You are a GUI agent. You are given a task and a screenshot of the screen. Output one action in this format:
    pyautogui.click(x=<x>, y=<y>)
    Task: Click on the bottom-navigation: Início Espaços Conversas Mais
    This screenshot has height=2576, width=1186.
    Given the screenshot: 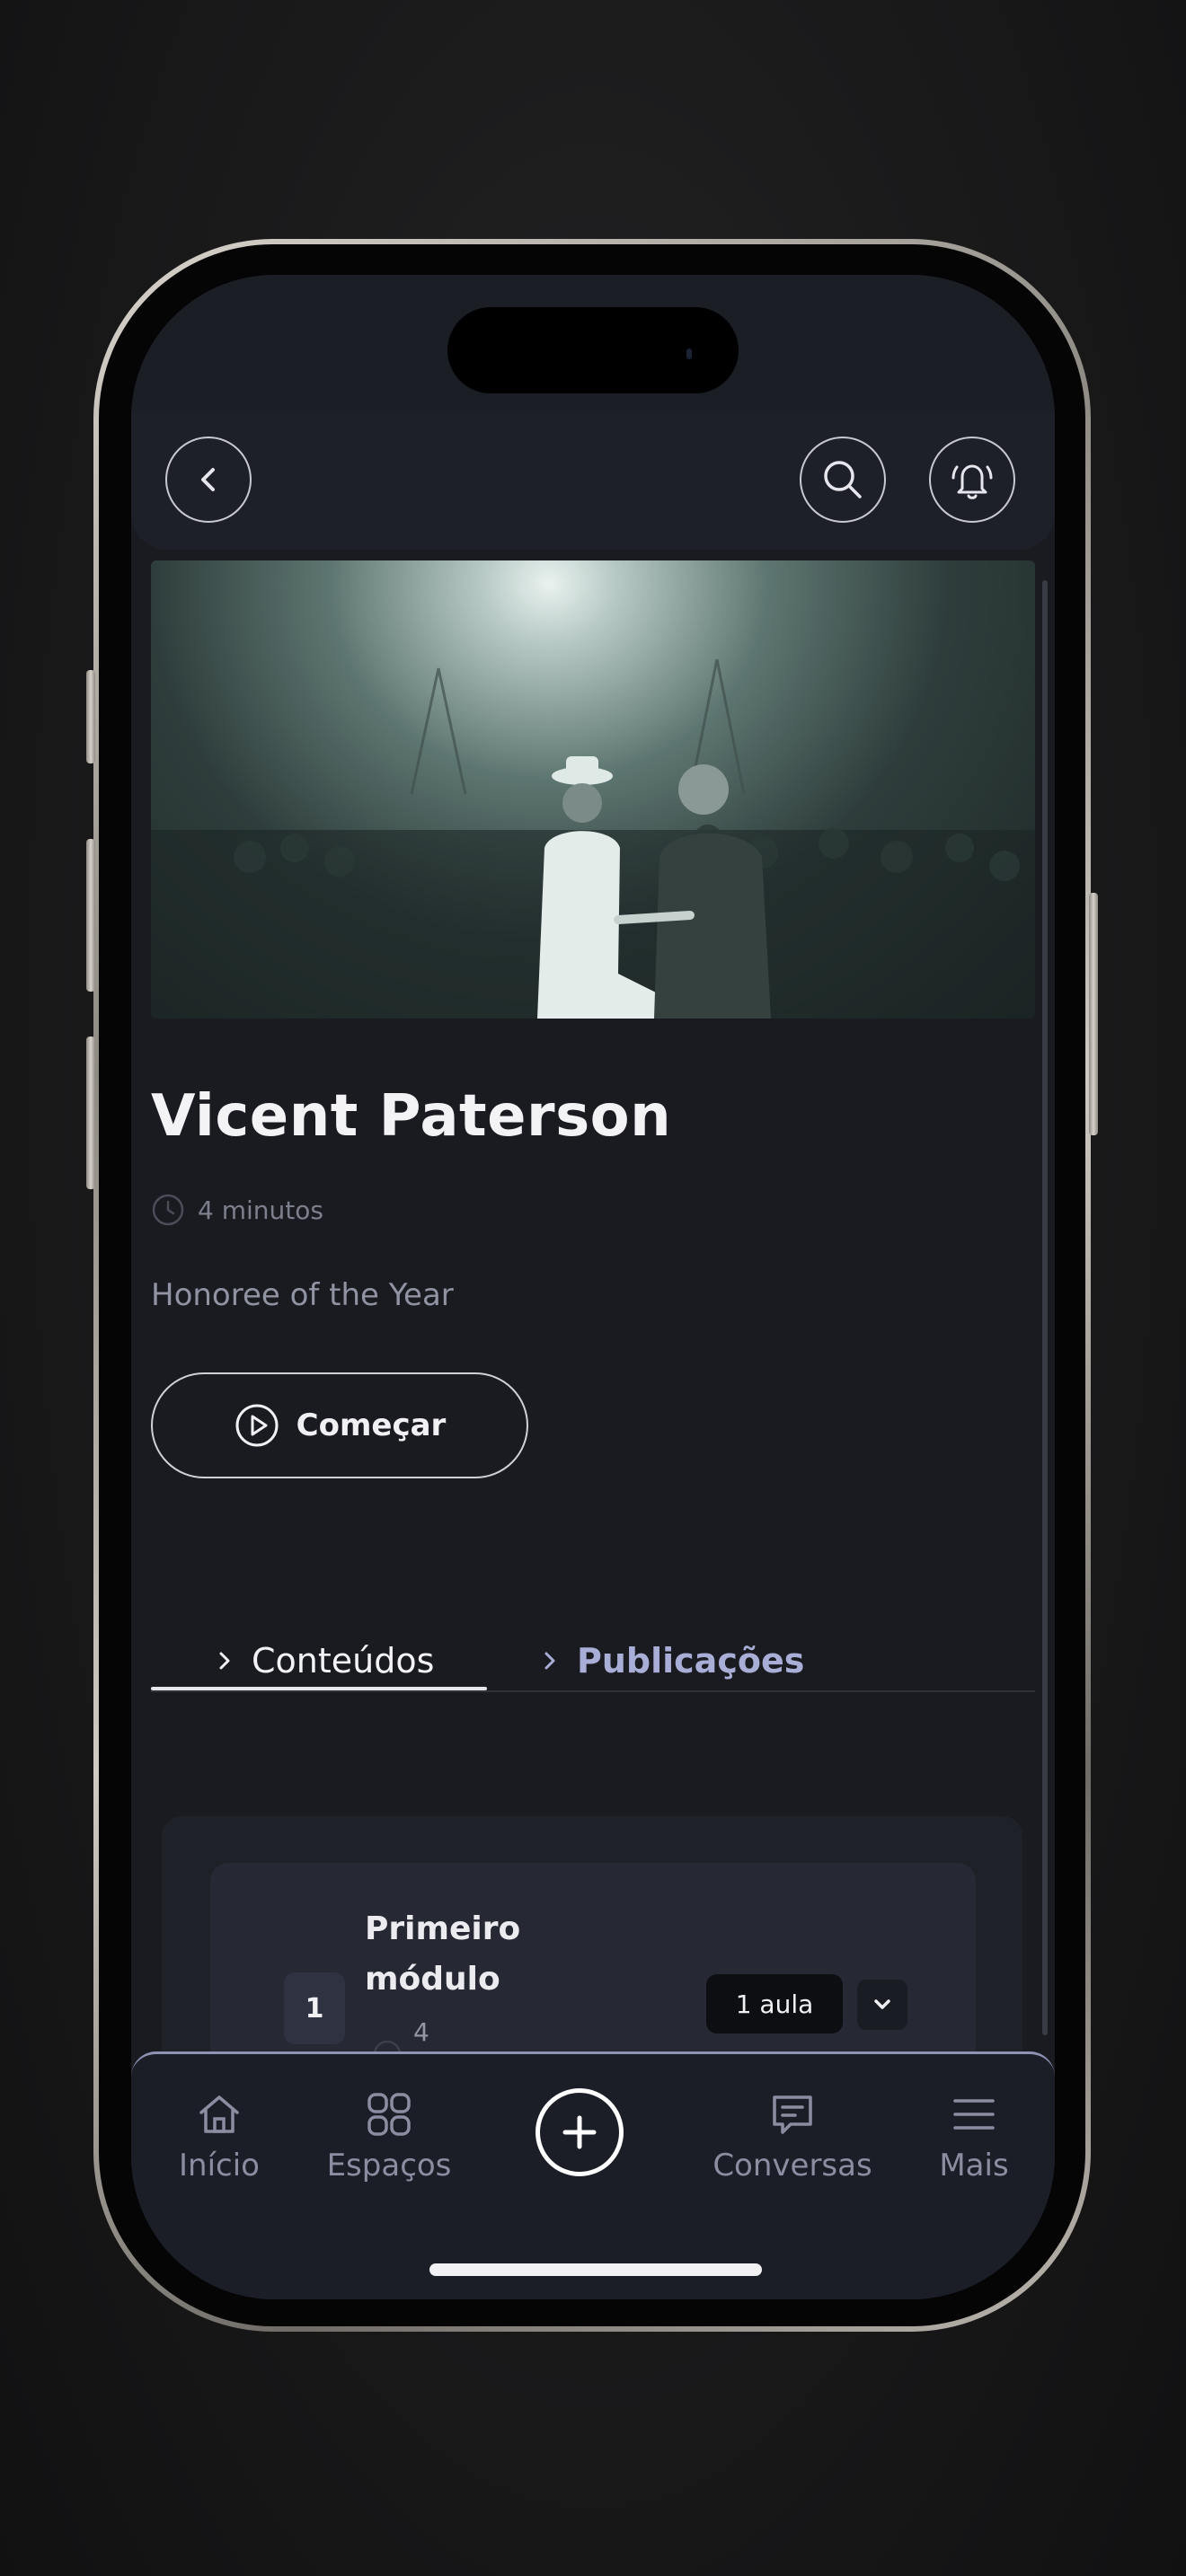 What is the action you would take?
    pyautogui.click(x=593, y=2175)
    